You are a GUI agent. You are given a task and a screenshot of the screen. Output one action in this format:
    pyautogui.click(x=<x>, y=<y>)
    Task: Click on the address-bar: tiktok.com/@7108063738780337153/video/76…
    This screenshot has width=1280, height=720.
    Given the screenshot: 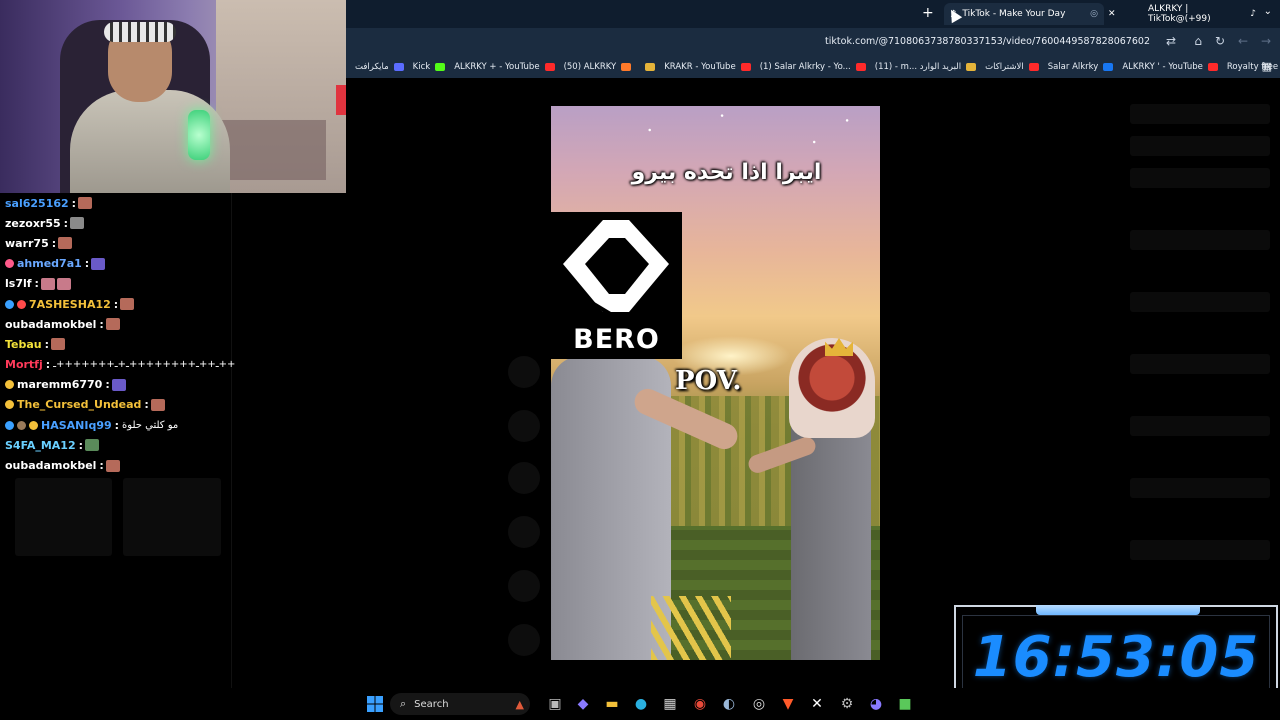 What is the action you would take?
    pyautogui.click(x=813, y=42)
    